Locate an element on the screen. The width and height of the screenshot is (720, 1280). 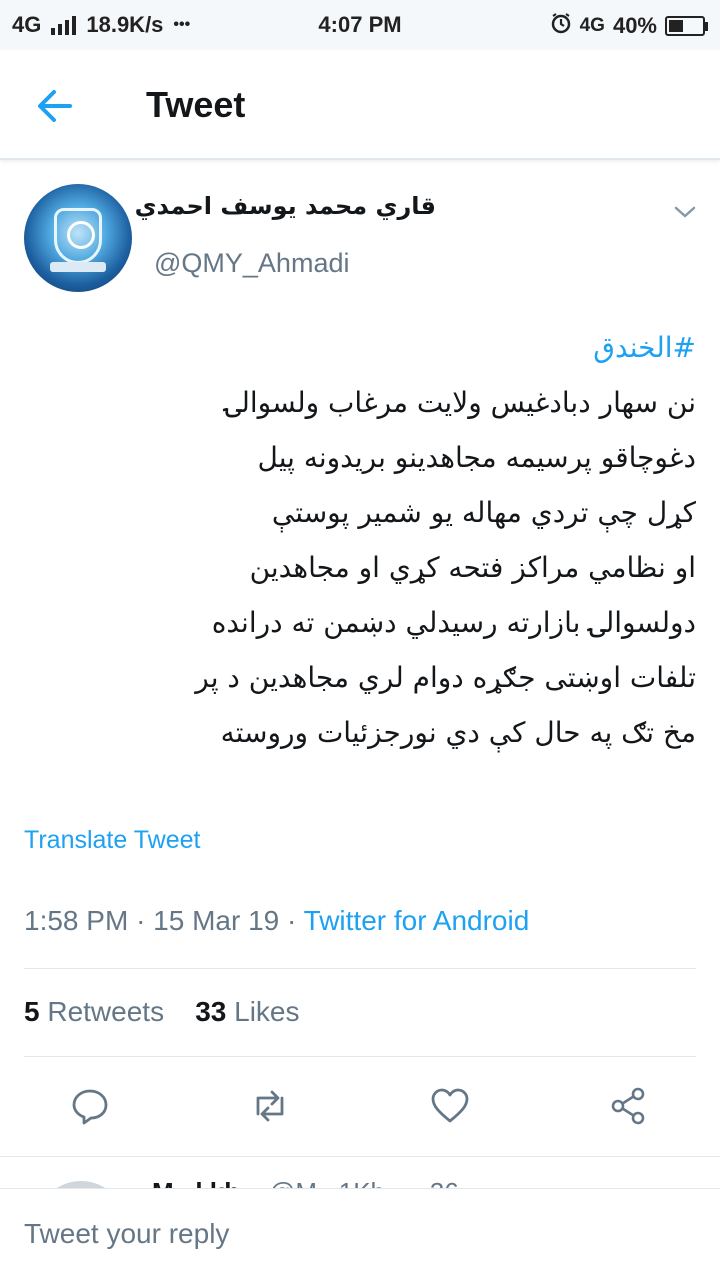
battery-icon is located at coordinates (686, 26).